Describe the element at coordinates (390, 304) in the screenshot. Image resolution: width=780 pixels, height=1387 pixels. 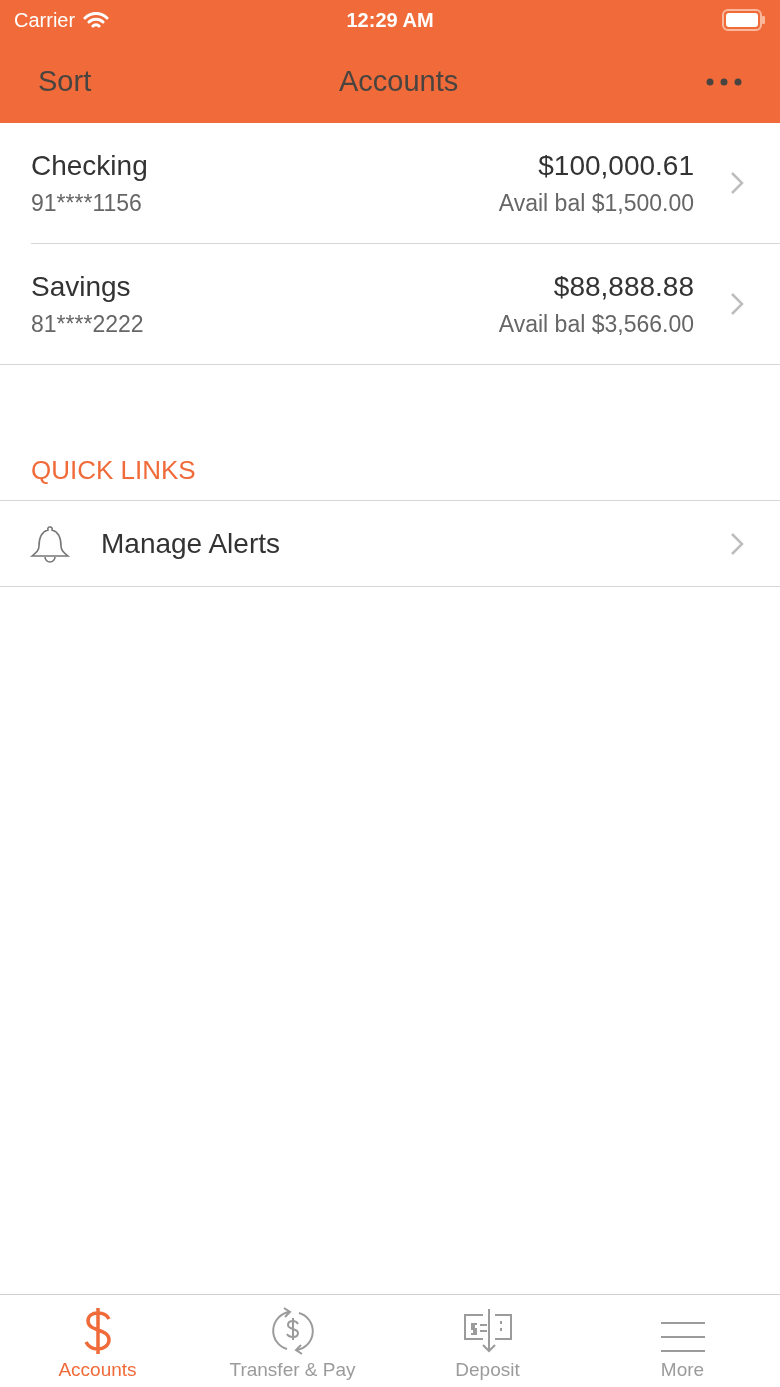
I see `account-row: Savings 81****2222 $88,888.88 Avail bal $3,566.00` at that location.